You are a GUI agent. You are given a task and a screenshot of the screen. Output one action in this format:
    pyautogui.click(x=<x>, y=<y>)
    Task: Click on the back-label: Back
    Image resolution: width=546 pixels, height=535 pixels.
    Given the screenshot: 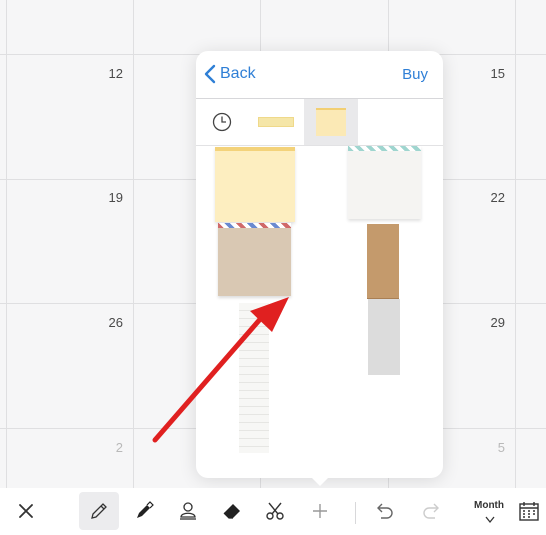 What is the action you would take?
    pyautogui.click(x=238, y=73)
    